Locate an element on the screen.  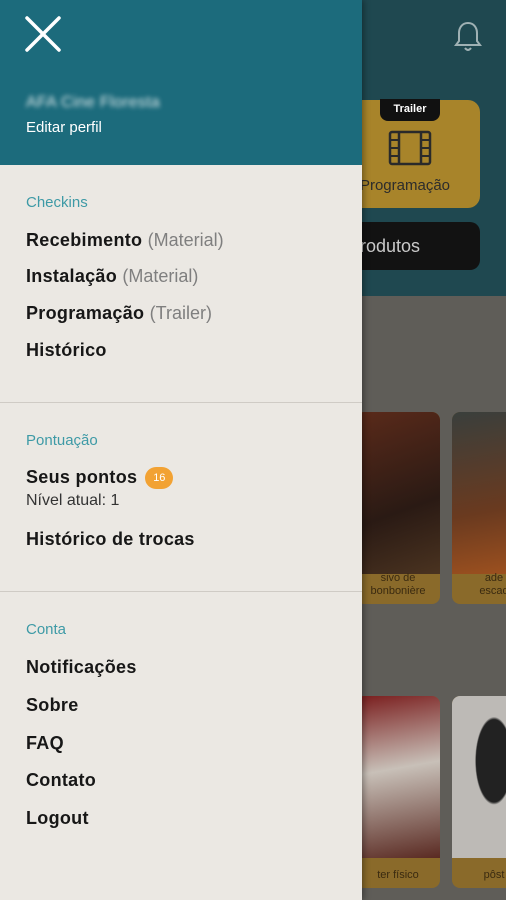
poster-card: ade escad is located at coordinates (479, 508).